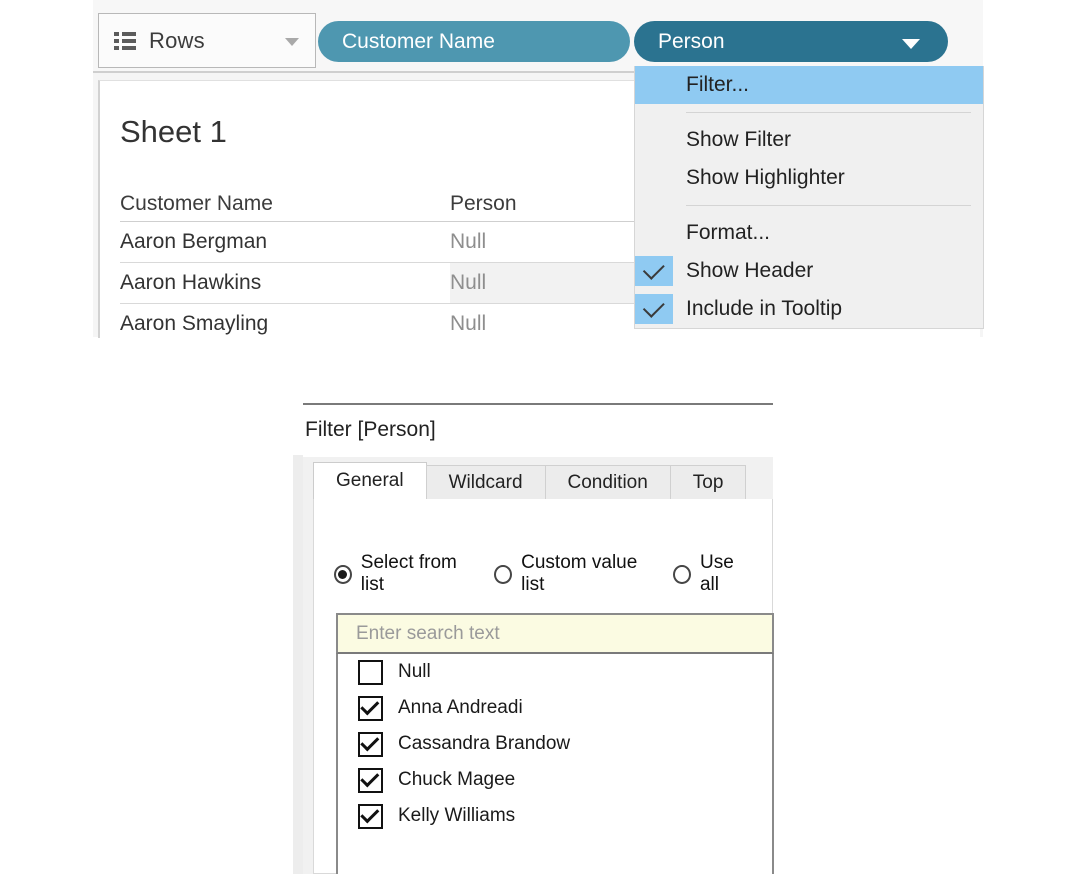 This screenshot has height=874, width=1075. I want to click on tab-label: General, so click(370, 480).